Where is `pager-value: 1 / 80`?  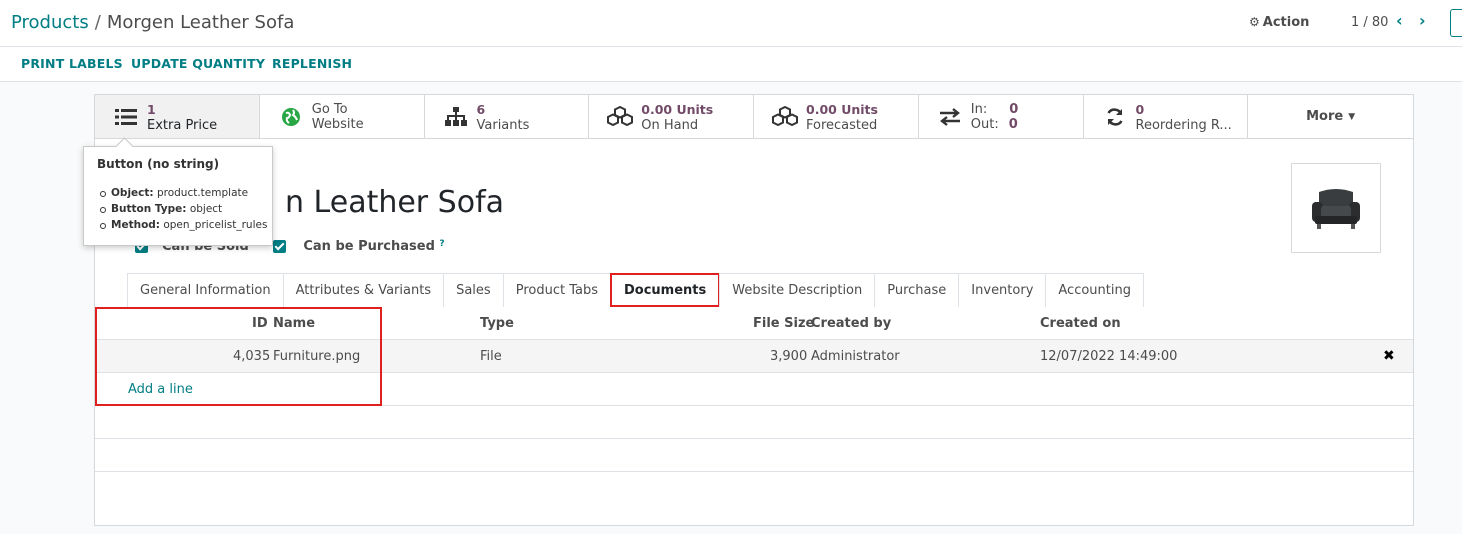
pager-value: 1 / 80 is located at coordinates (1369, 22).